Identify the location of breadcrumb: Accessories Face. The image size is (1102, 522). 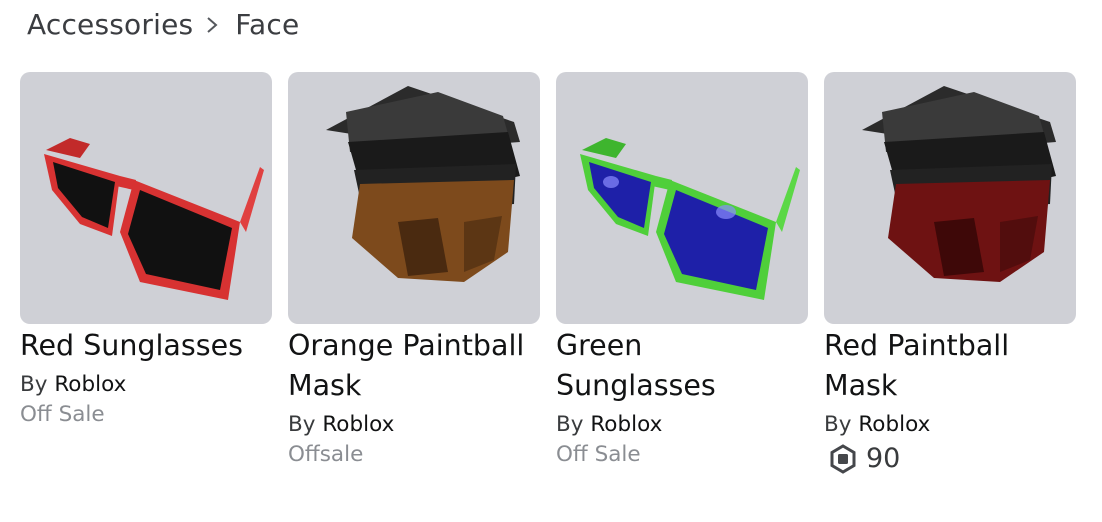
(163, 24).